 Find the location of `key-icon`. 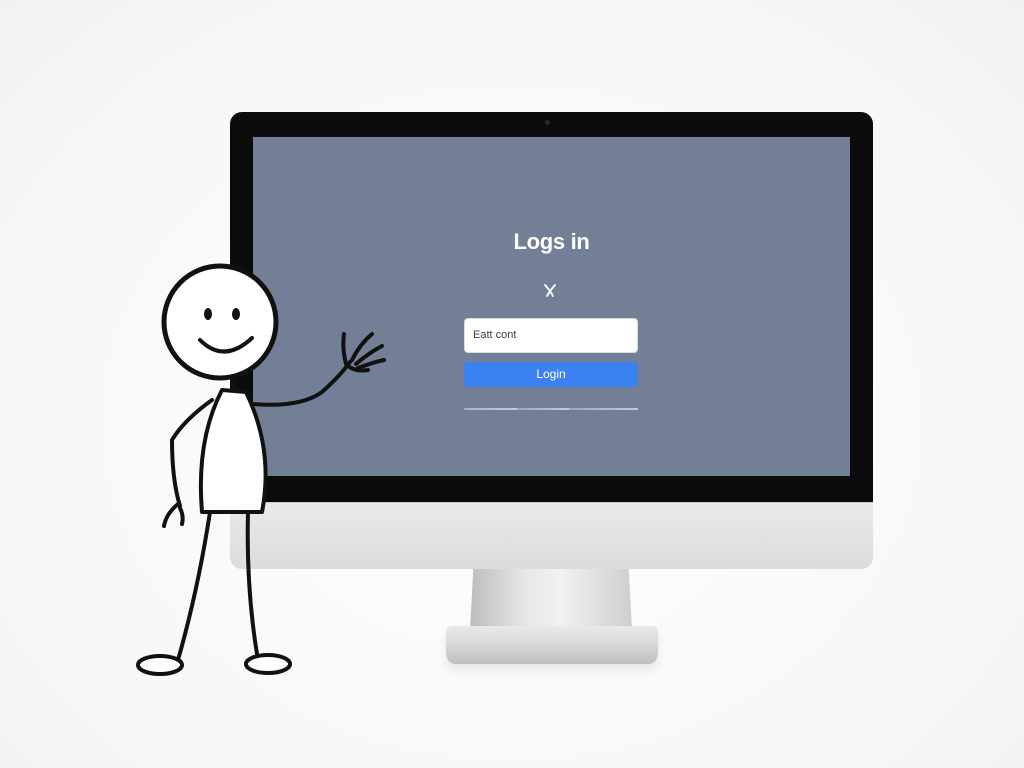

key-icon is located at coordinates (550, 290).